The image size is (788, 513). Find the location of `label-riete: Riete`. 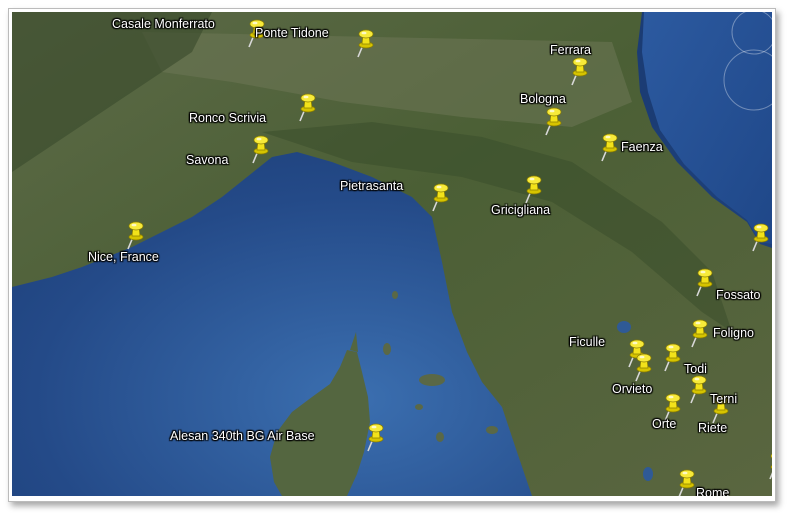

label-riete: Riete is located at coordinates (713, 428).